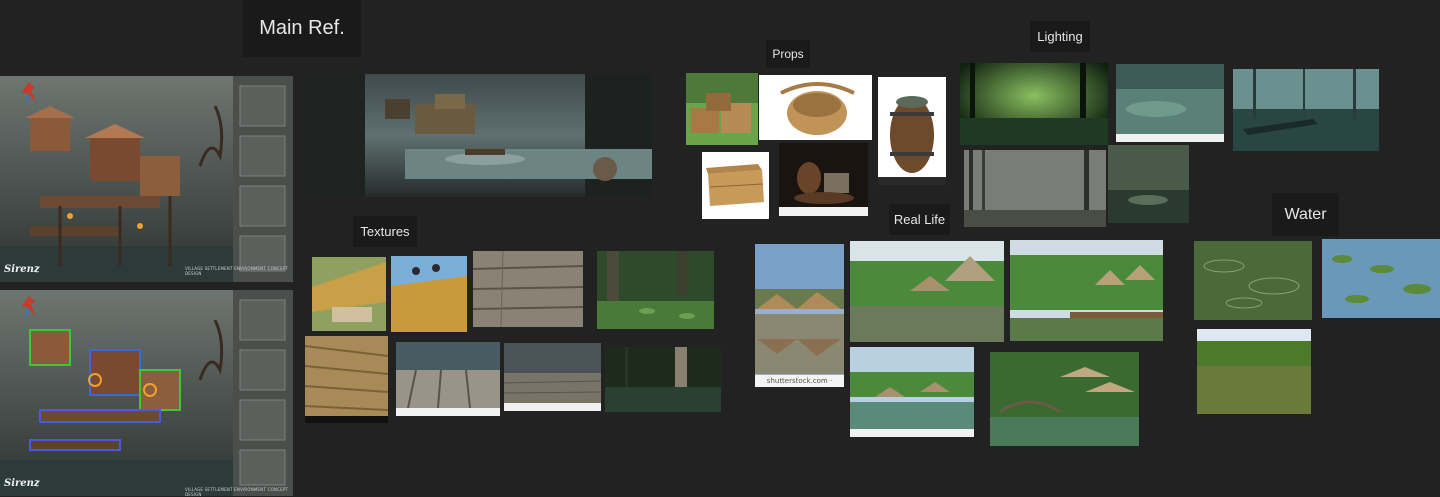 This screenshot has height=497, width=1440. What do you see at coordinates (1060, 36) in the screenshot?
I see `section-label-lighting: Lighting` at bounding box center [1060, 36].